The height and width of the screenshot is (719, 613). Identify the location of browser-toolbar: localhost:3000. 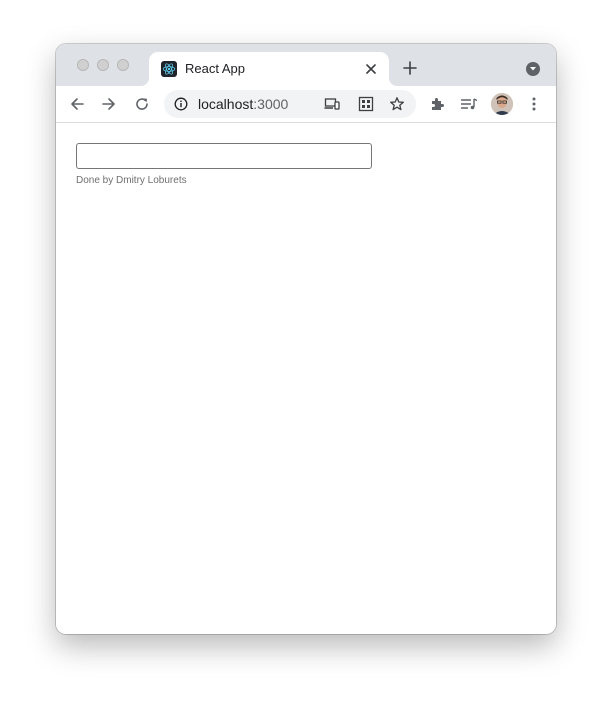
(306, 104).